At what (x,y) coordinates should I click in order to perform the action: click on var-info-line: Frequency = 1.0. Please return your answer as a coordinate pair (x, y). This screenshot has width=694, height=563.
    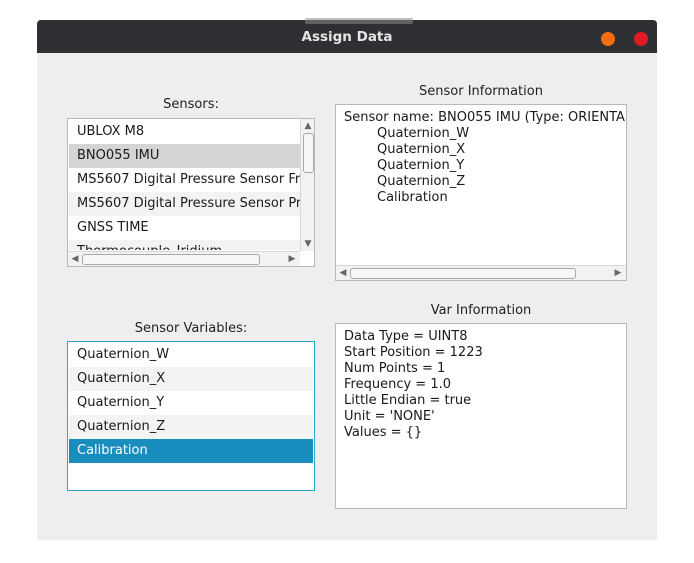
    Looking at the image, I should click on (397, 384).